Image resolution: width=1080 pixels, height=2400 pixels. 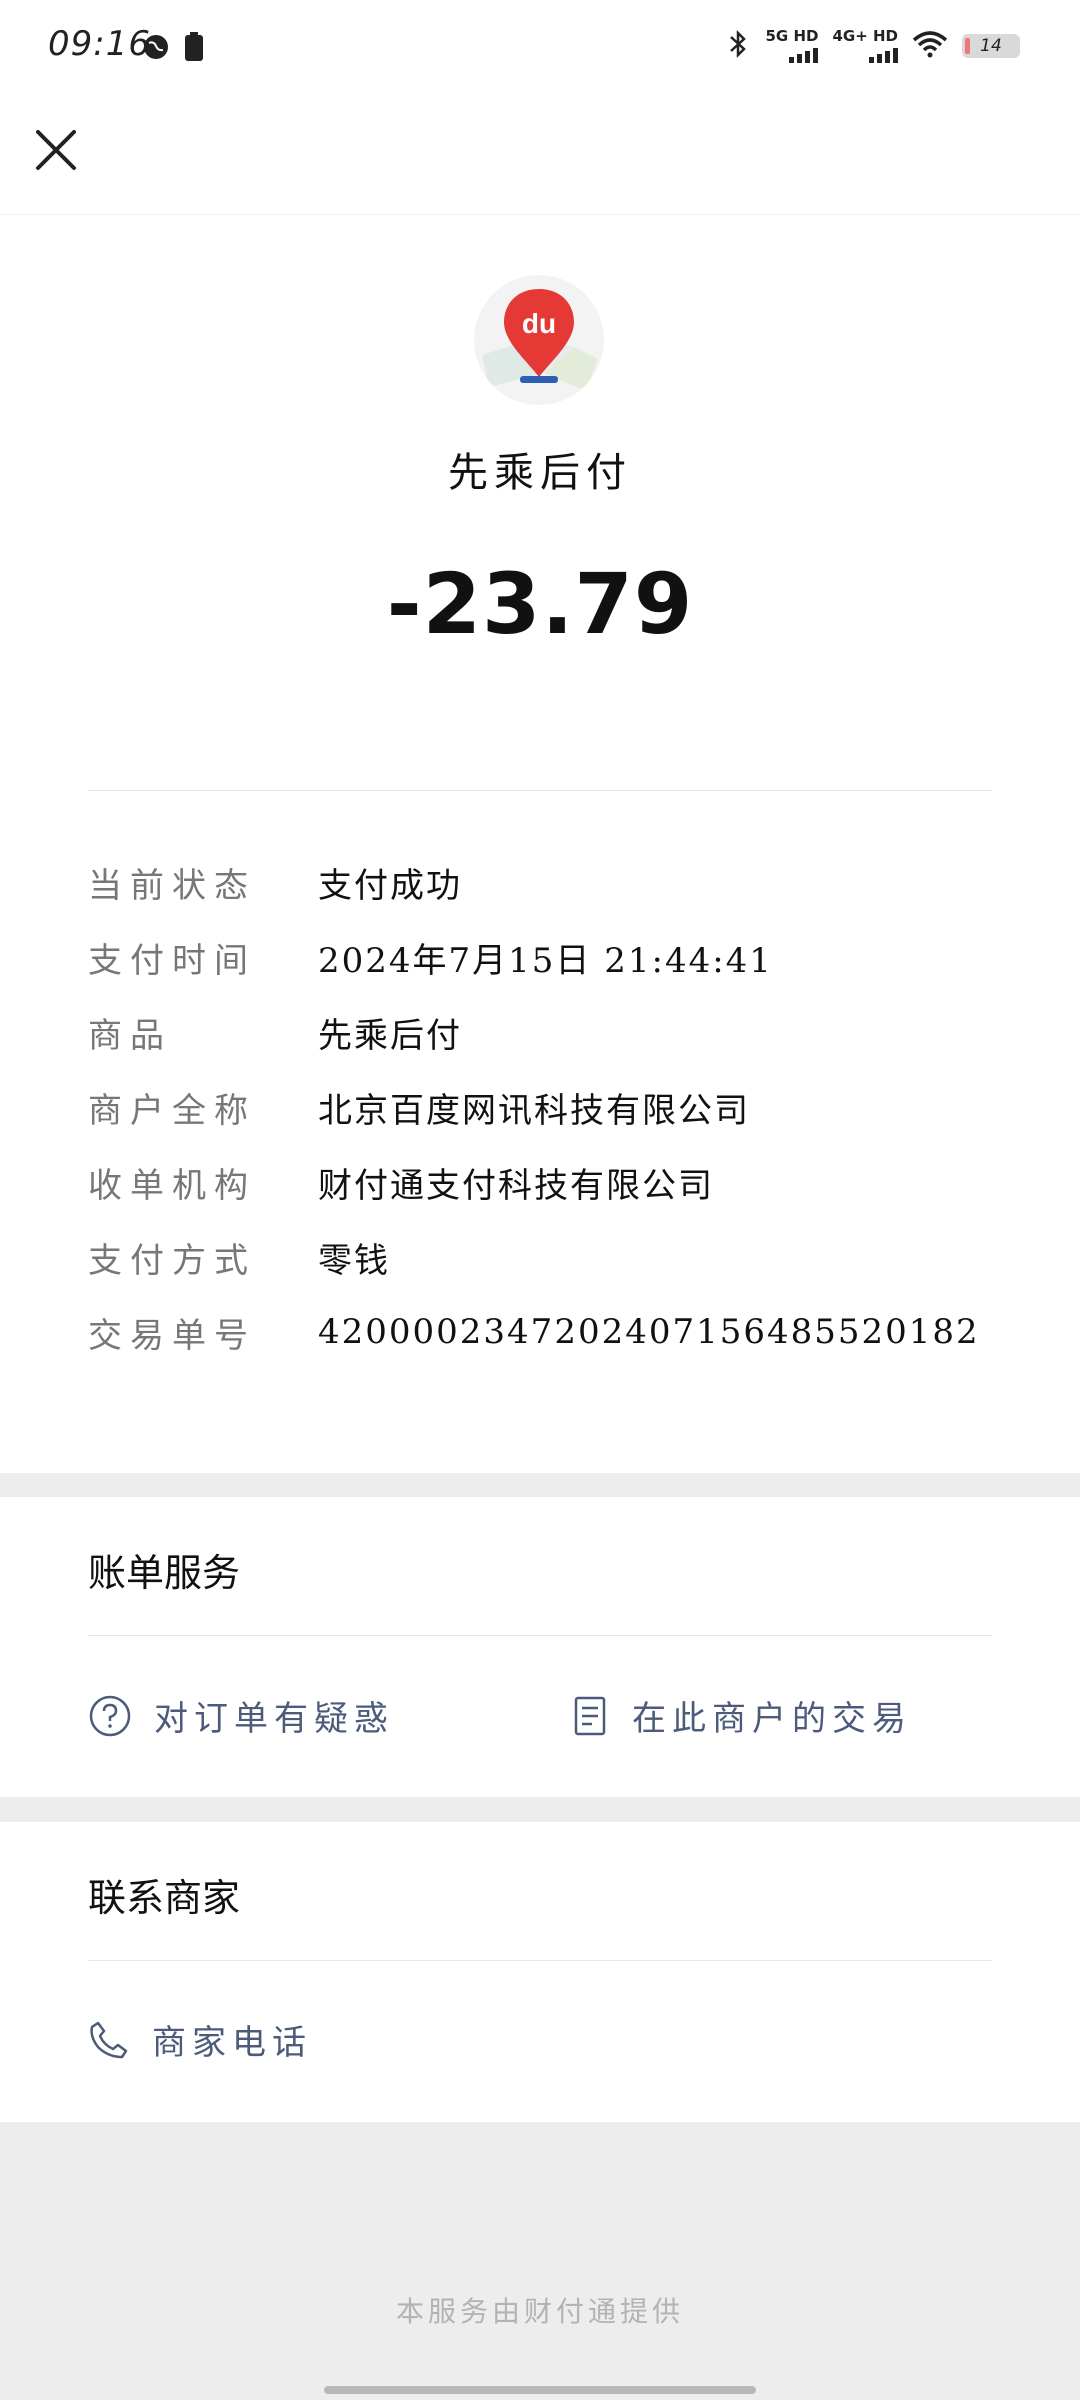 I want to click on close-icon, so click(x=56, y=150).